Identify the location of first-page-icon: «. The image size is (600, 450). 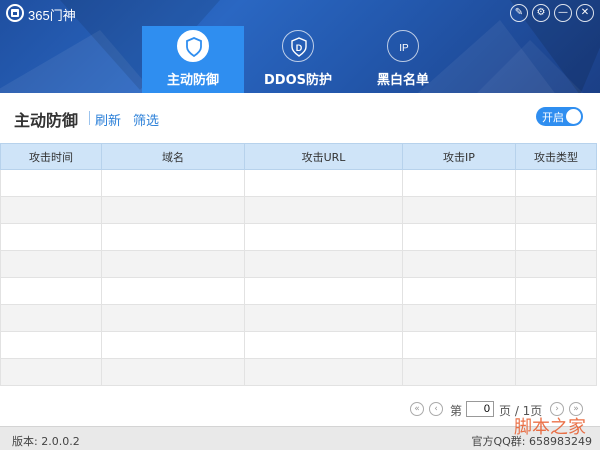
(417, 409).